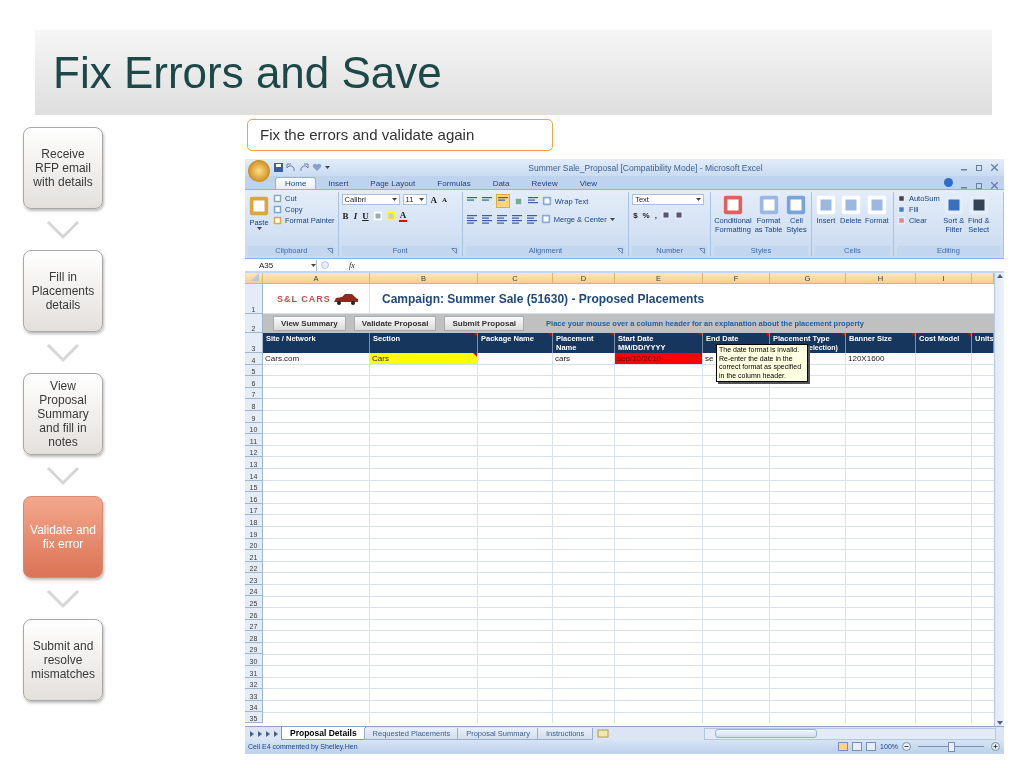 The image size is (1024, 768). I want to click on car-icon, so click(345, 298).